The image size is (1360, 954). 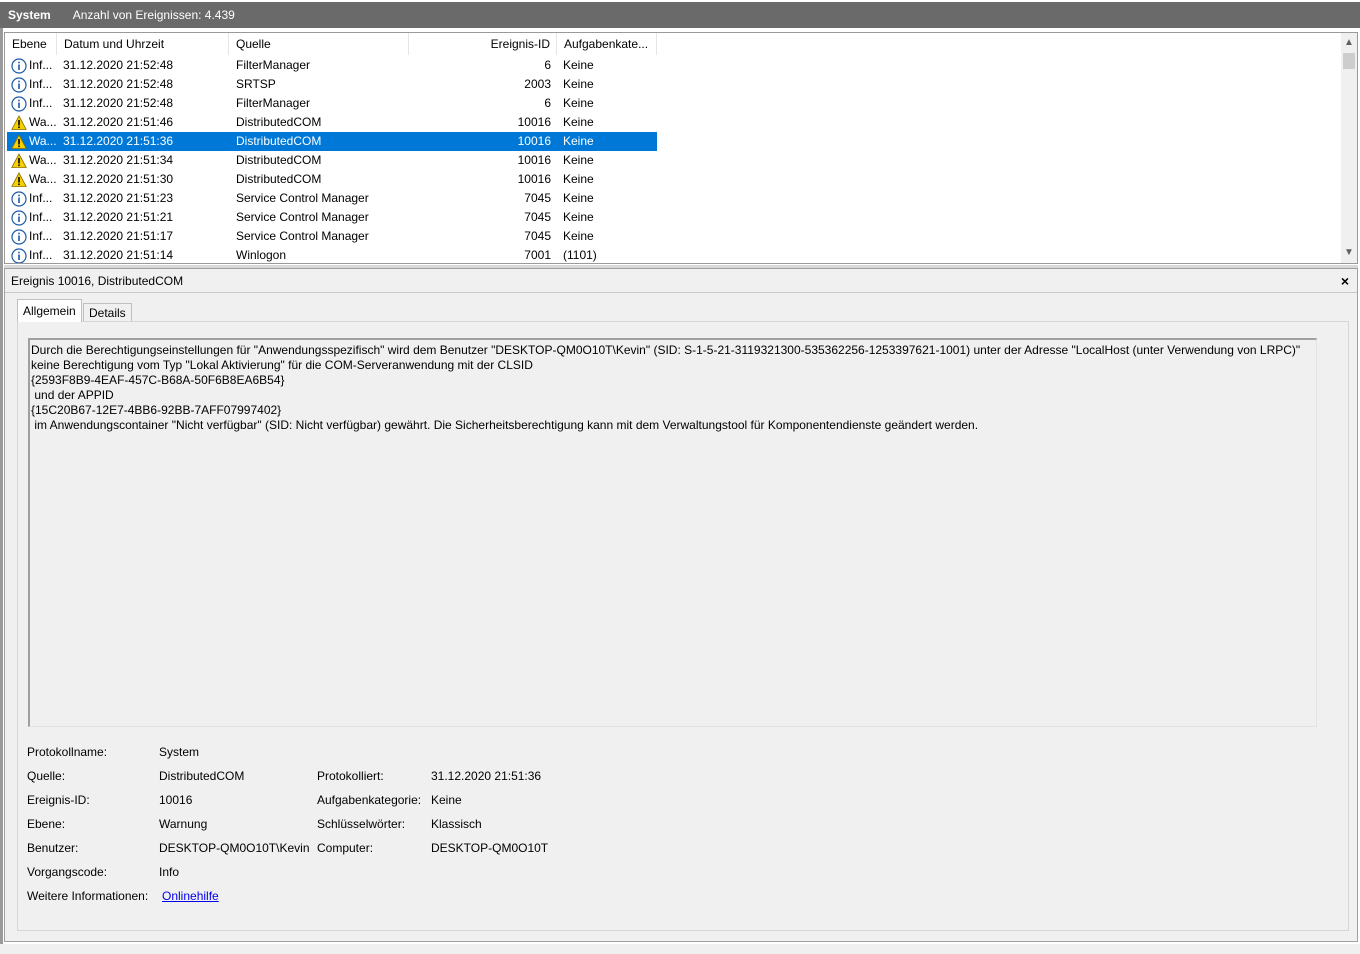 I want to click on log-name-label: Protokollname:, so click(x=67, y=752).